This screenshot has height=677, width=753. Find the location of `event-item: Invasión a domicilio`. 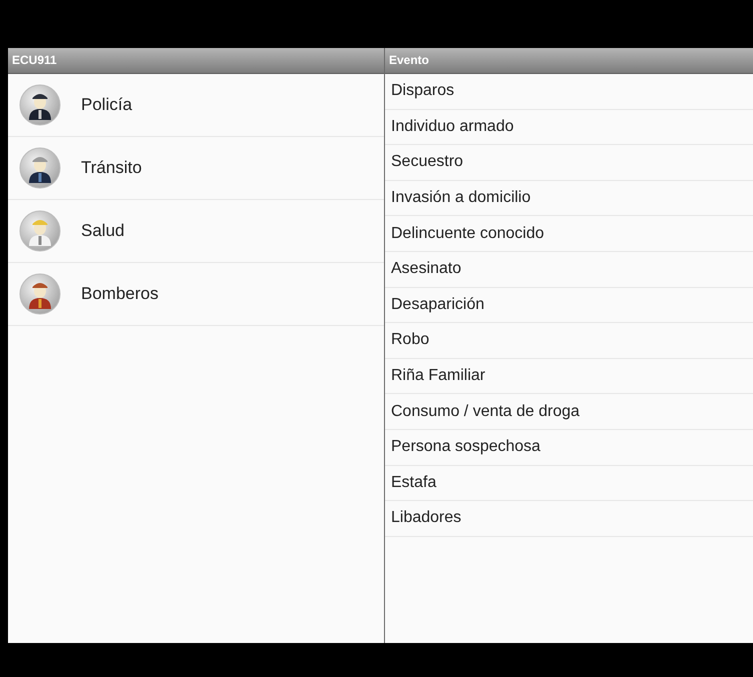

event-item: Invasión a domicilio is located at coordinates (569, 198).